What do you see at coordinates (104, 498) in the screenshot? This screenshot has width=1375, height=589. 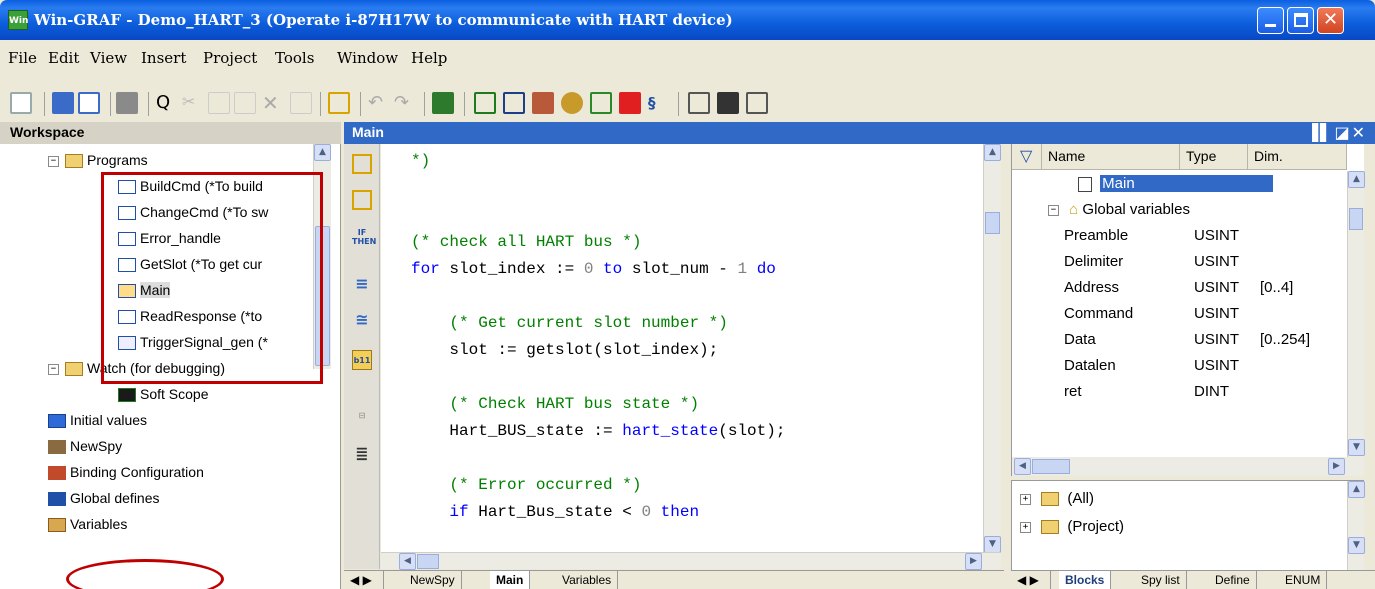 I see `tree-item: Global defines` at bounding box center [104, 498].